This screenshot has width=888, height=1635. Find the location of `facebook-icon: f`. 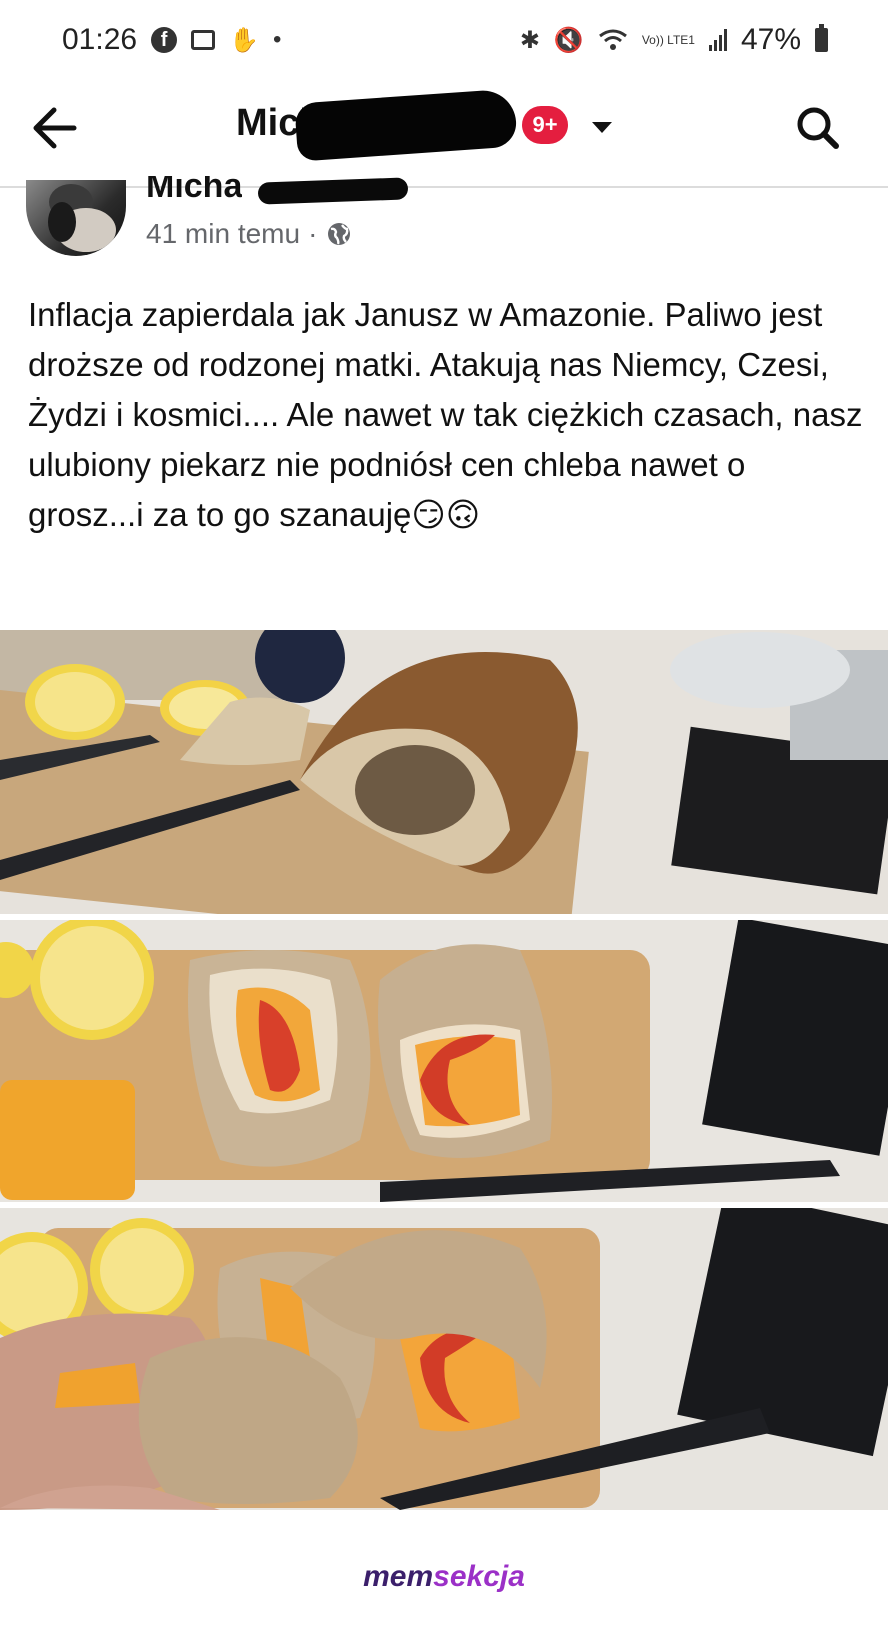

facebook-icon: f is located at coordinates (164, 40).